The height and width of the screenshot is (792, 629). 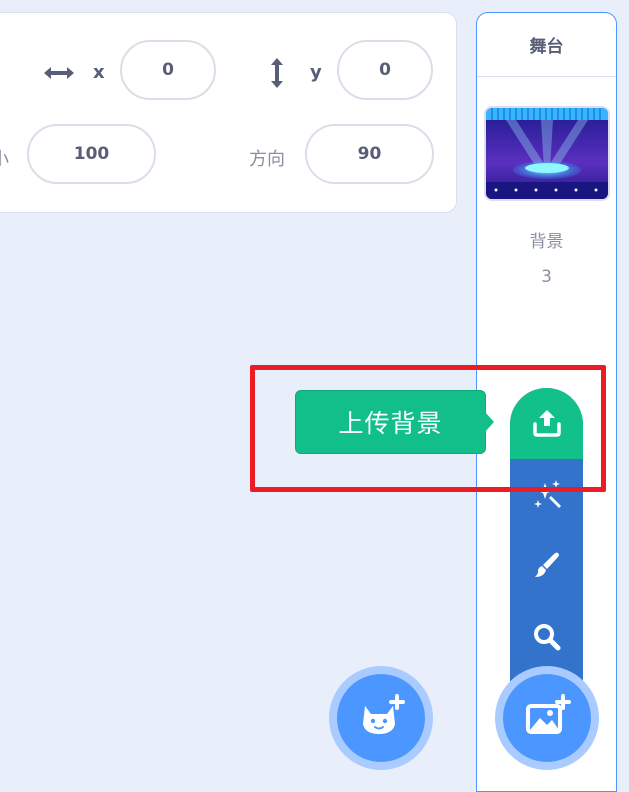 I want to click on add-backdrop-button, so click(x=547, y=718).